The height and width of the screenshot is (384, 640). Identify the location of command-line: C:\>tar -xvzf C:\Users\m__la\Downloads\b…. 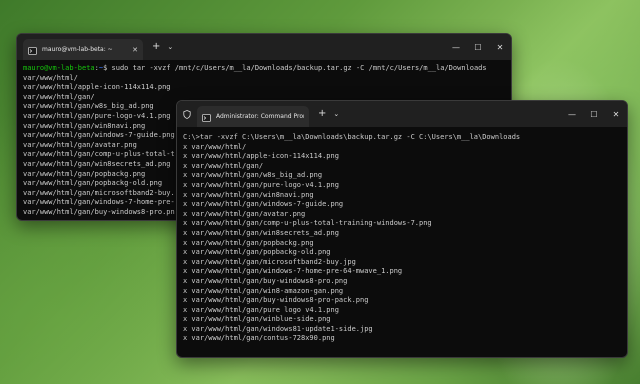
(402, 138).